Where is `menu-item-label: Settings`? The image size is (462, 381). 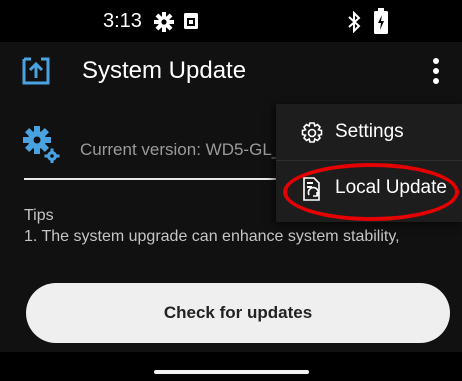 menu-item-label: Settings is located at coordinates (369, 131).